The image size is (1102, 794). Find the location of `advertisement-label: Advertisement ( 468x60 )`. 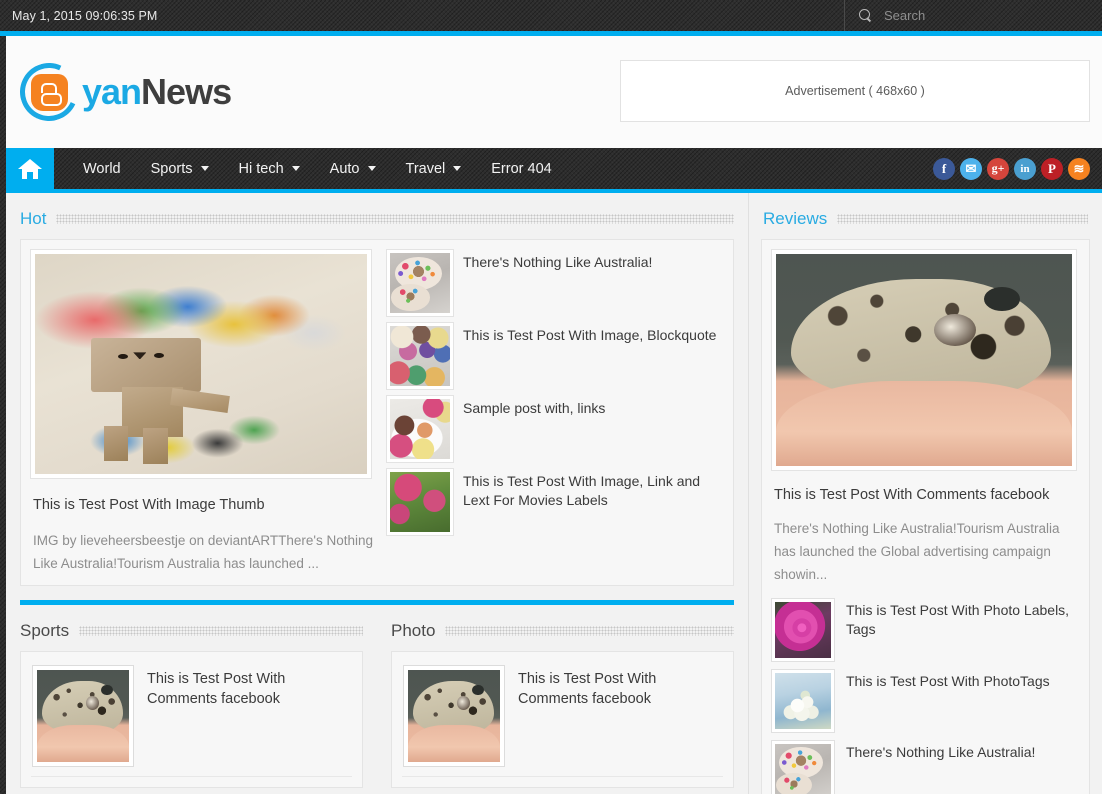

advertisement-label: Advertisement ( 468x60 ) is located at coordinates (855, 91).